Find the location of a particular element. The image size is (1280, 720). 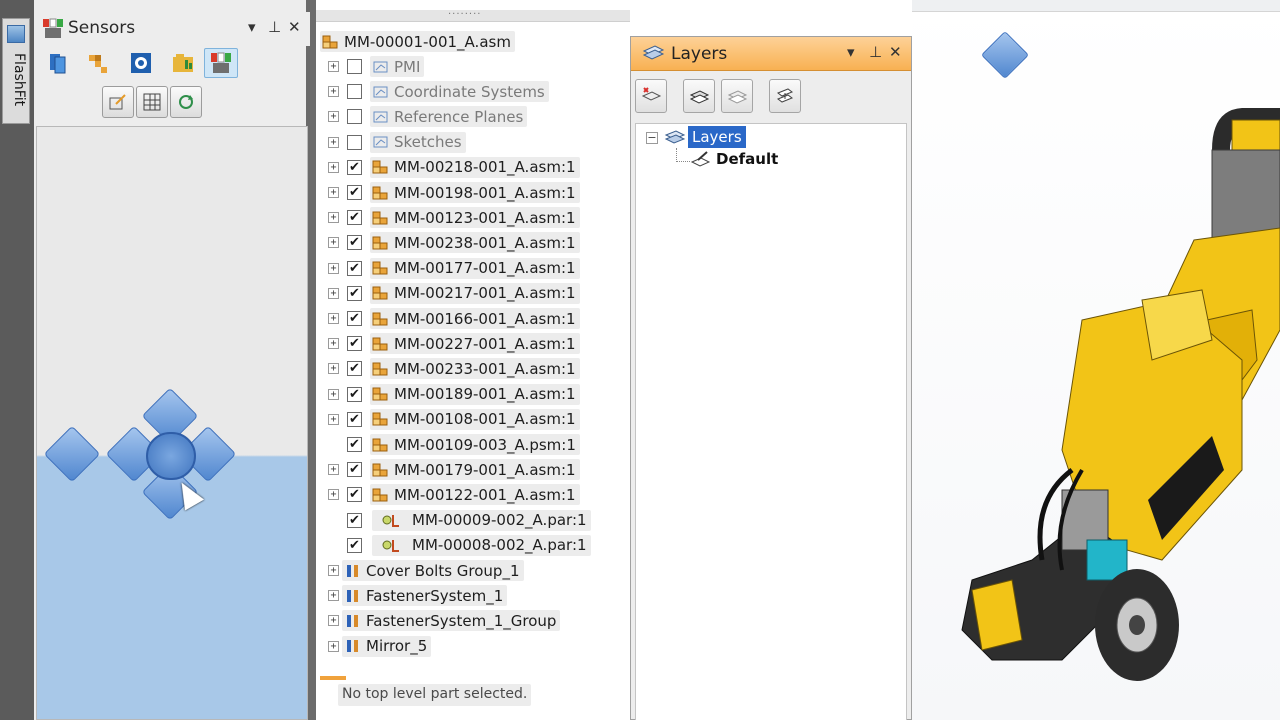

tree-row: + FastenerSystem_1_Group is located at coordinates (473, 620).